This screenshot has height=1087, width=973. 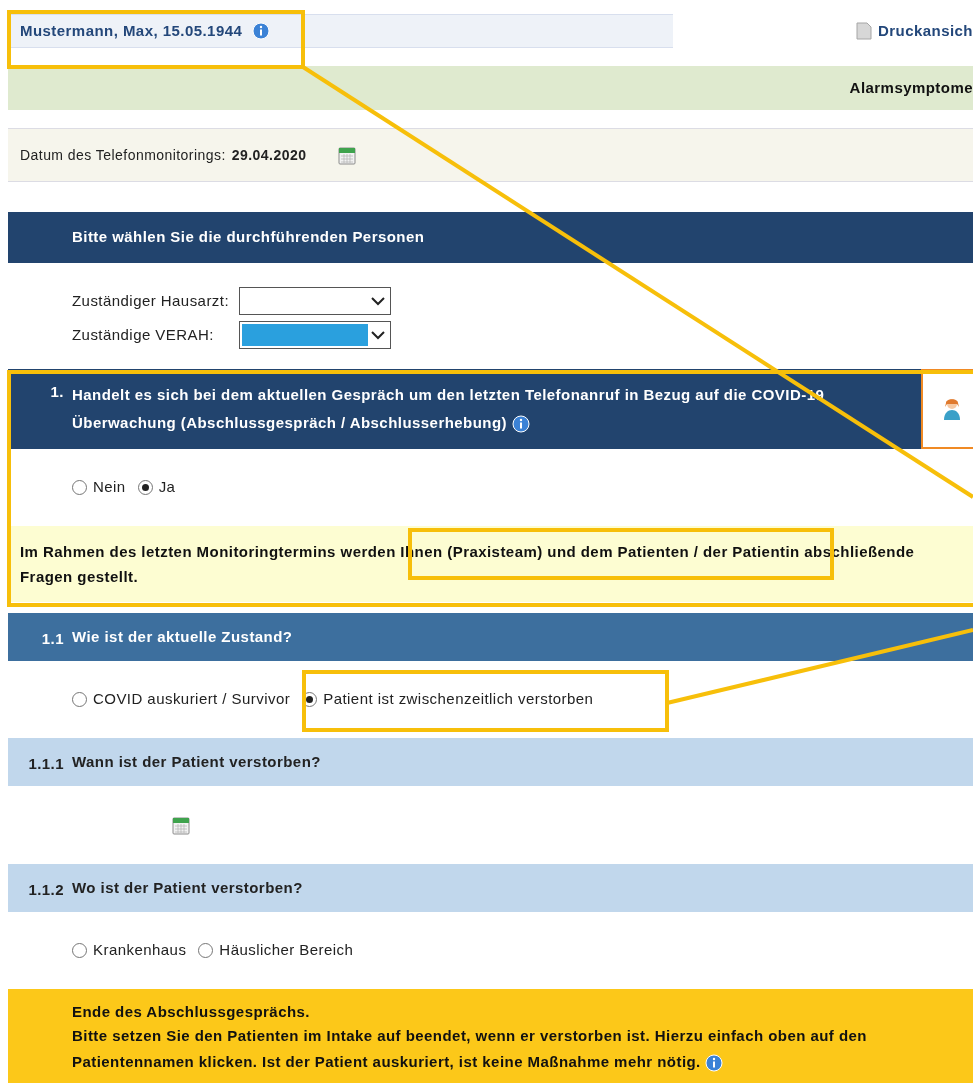 What do you see at coordinates (151, 300) in the screenshot?
I see `field-label: Zuständiger Hausarzt:` at bounding box center [151, 300].